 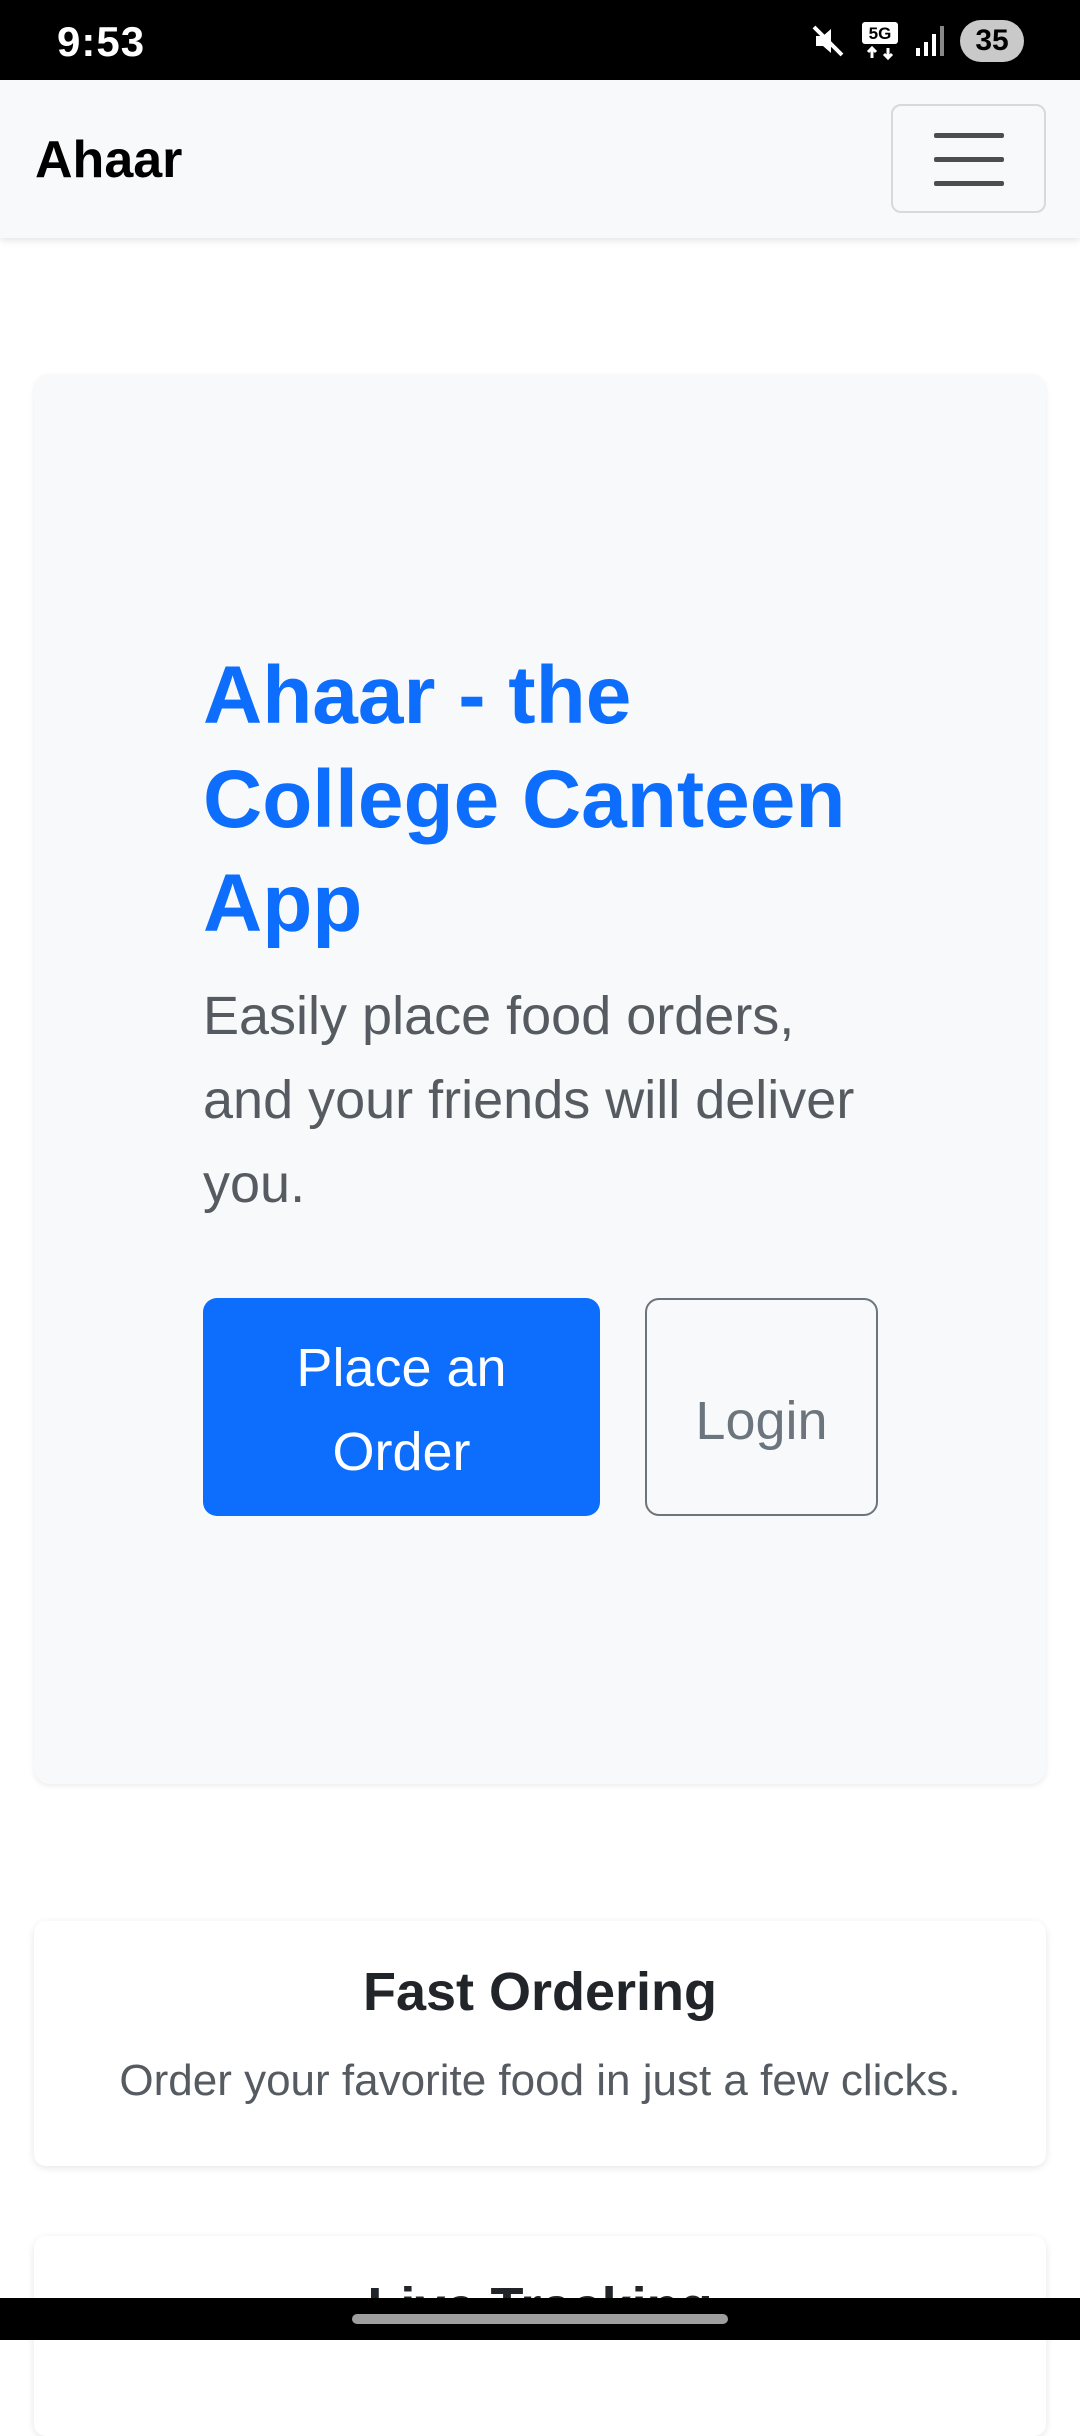 What do you see at coordinates (540, 159) in the screenshot?
I see `navbar: Ahaar` at bounding box center [540, 159].